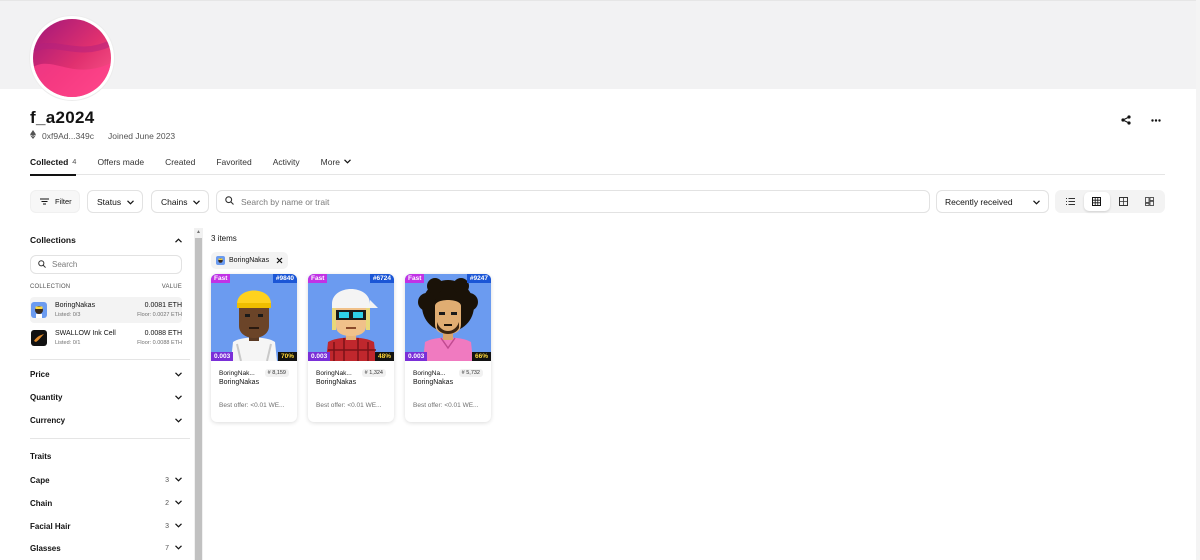 The width and height of the screenshot is (1200, 560). I want to click on tab-label: Created, so click(180, 162).